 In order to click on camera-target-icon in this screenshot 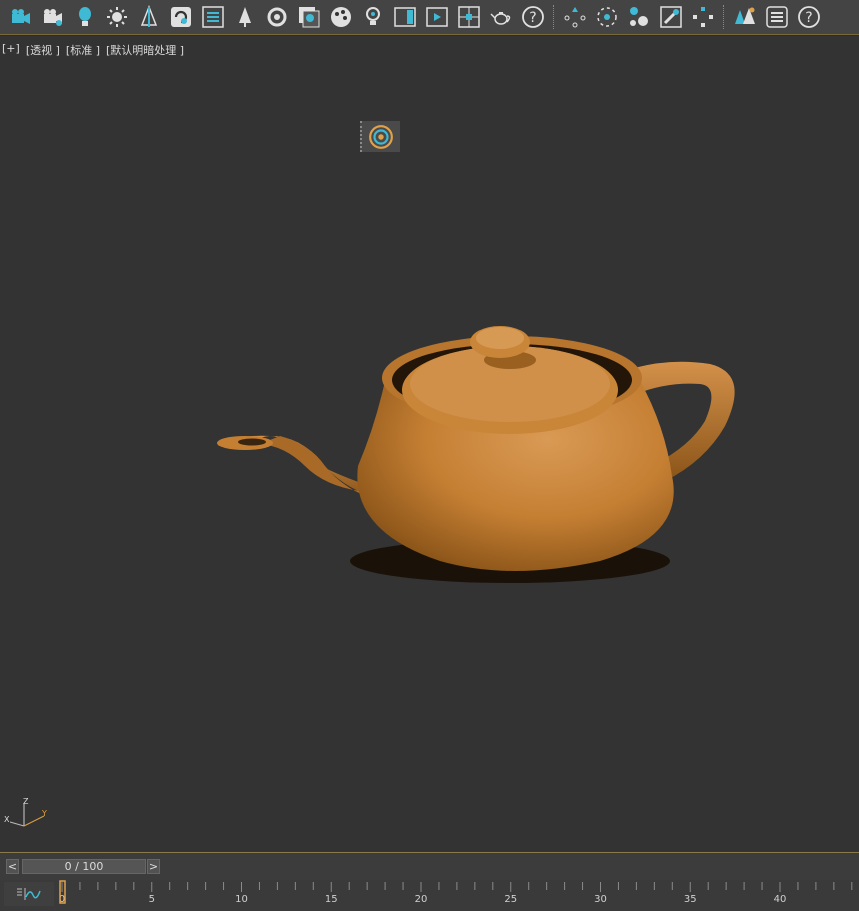, I will do `click(53, 17)`.